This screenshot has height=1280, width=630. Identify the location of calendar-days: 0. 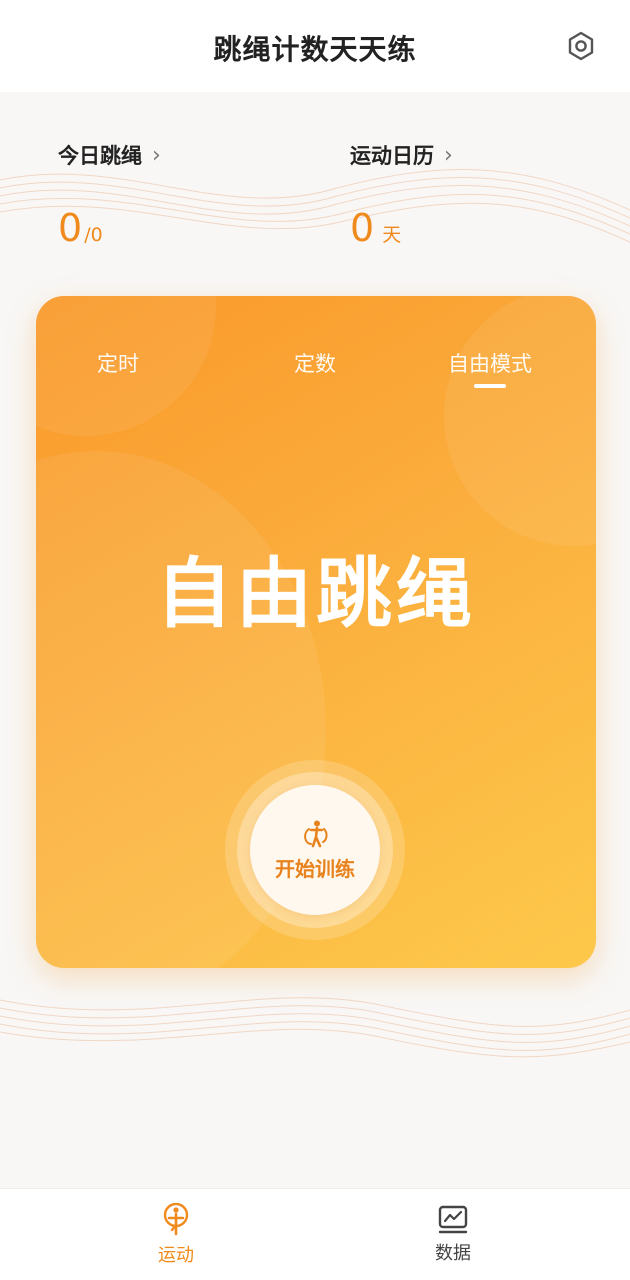
(362, 228).